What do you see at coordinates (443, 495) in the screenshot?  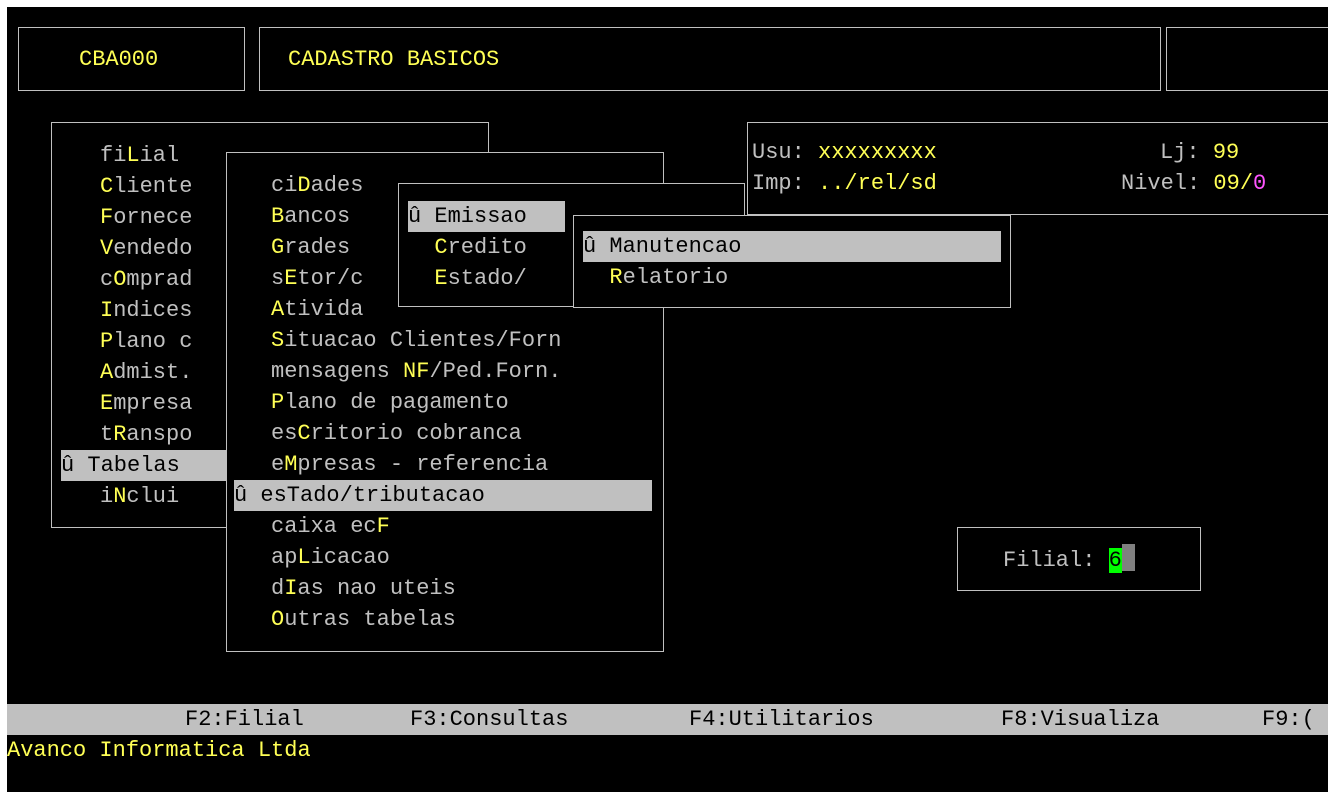 I see `submenu-item-estado-tributacao: û esTado/tributacao` at bounding box center [443, 495].